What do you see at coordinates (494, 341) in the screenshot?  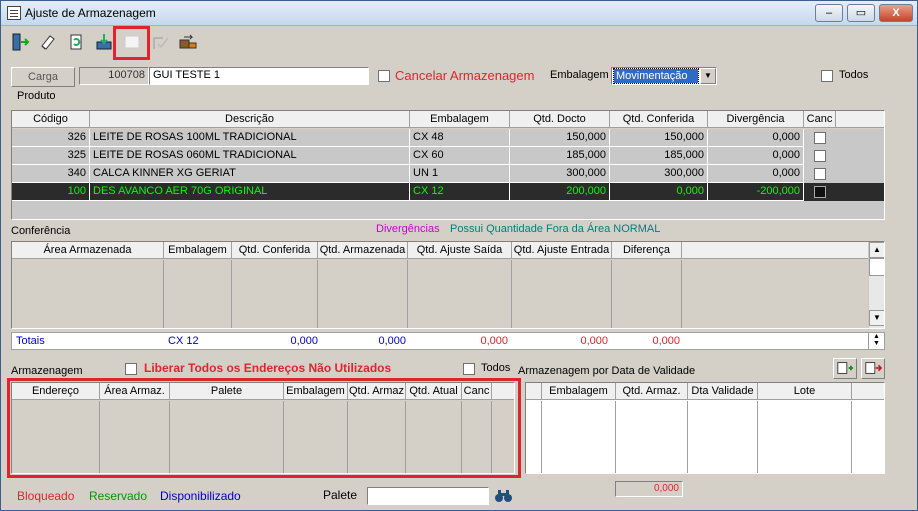 I see `totais-saida: 0,000` at bounding box center [494, 341].